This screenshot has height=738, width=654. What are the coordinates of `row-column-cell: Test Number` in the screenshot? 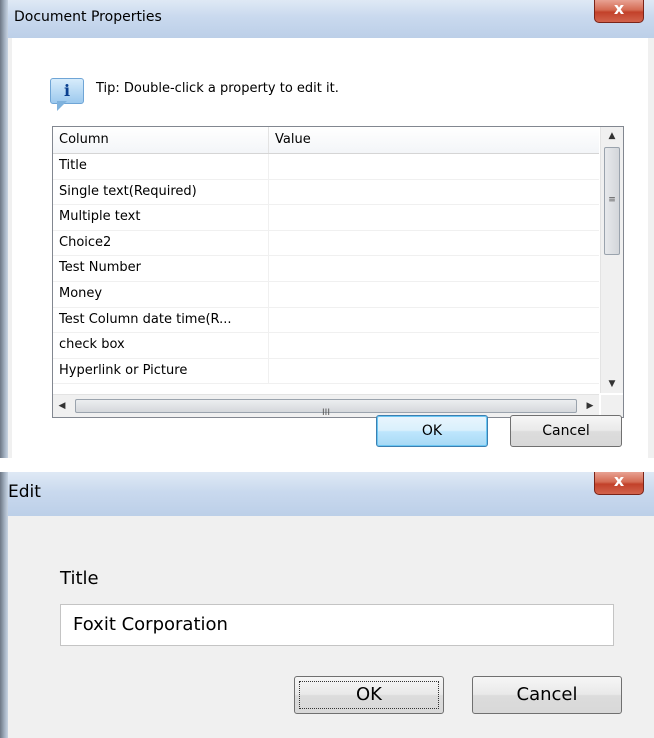 It's located at (161, 268).